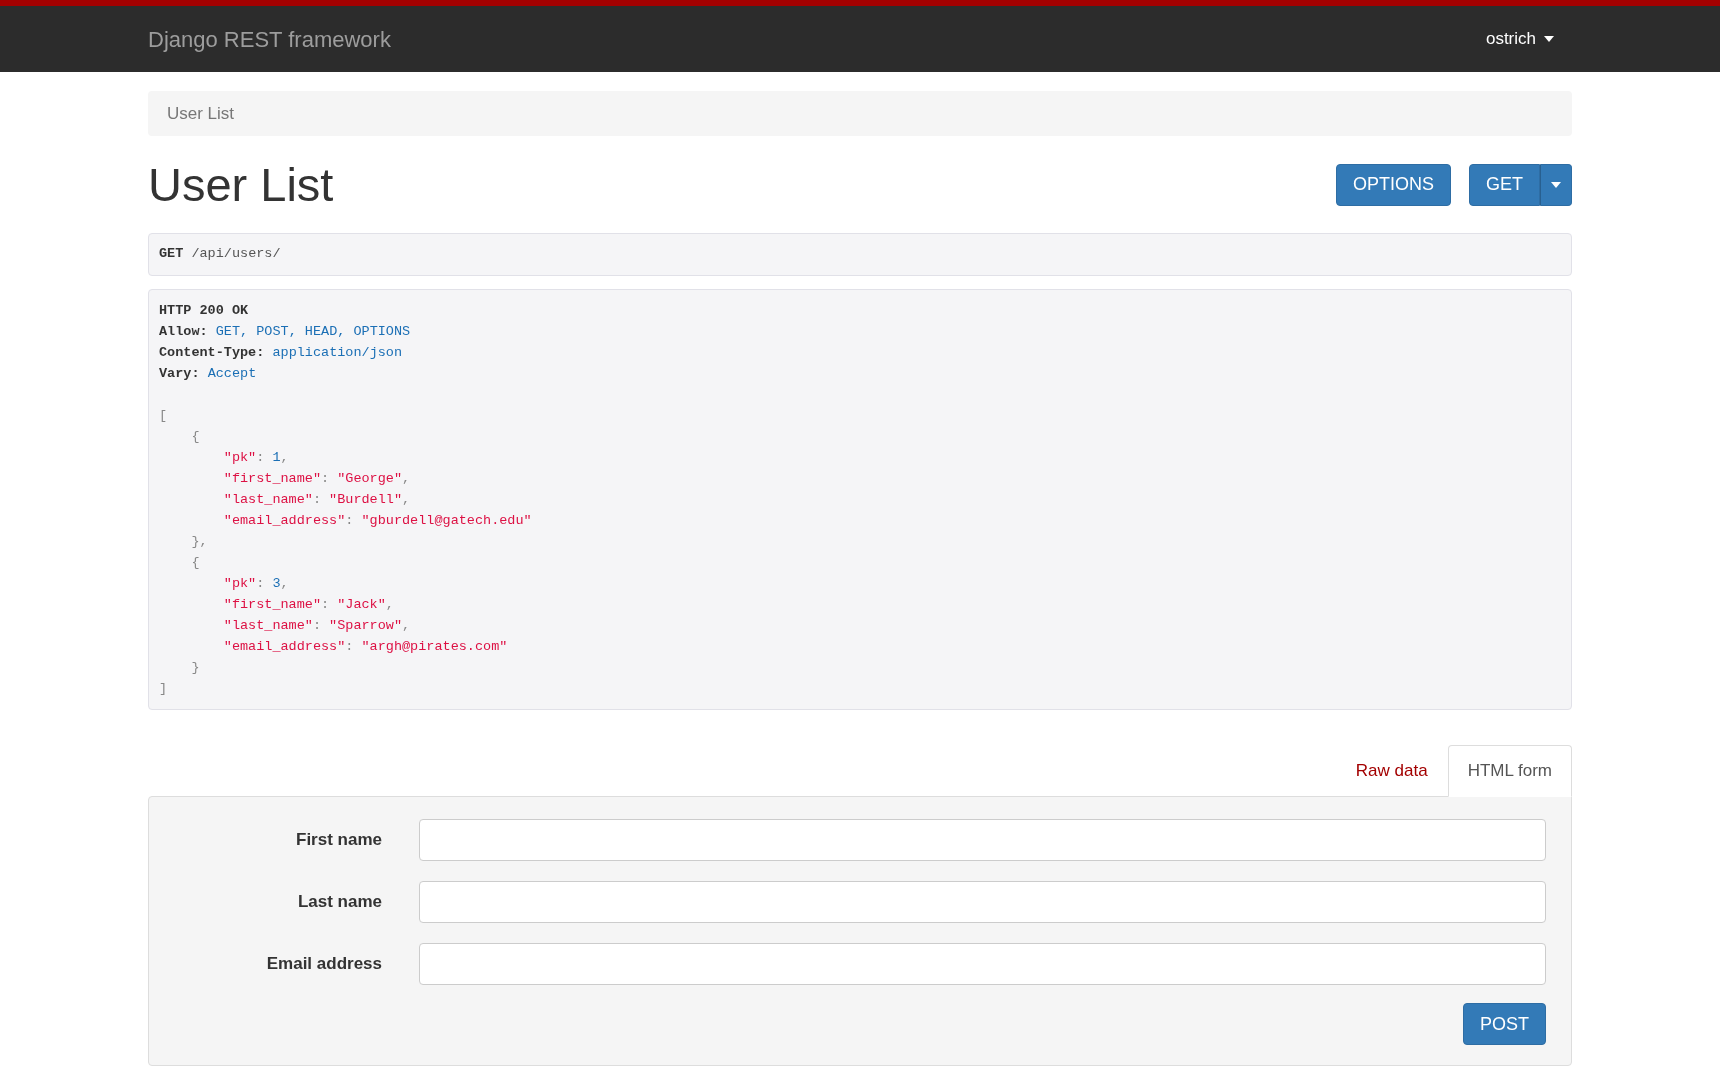 The image size is (1720, 1090). Describe the element at coordinates (256, 458) in the screenshot. I see `code-line: "pk": 1,` at that location.